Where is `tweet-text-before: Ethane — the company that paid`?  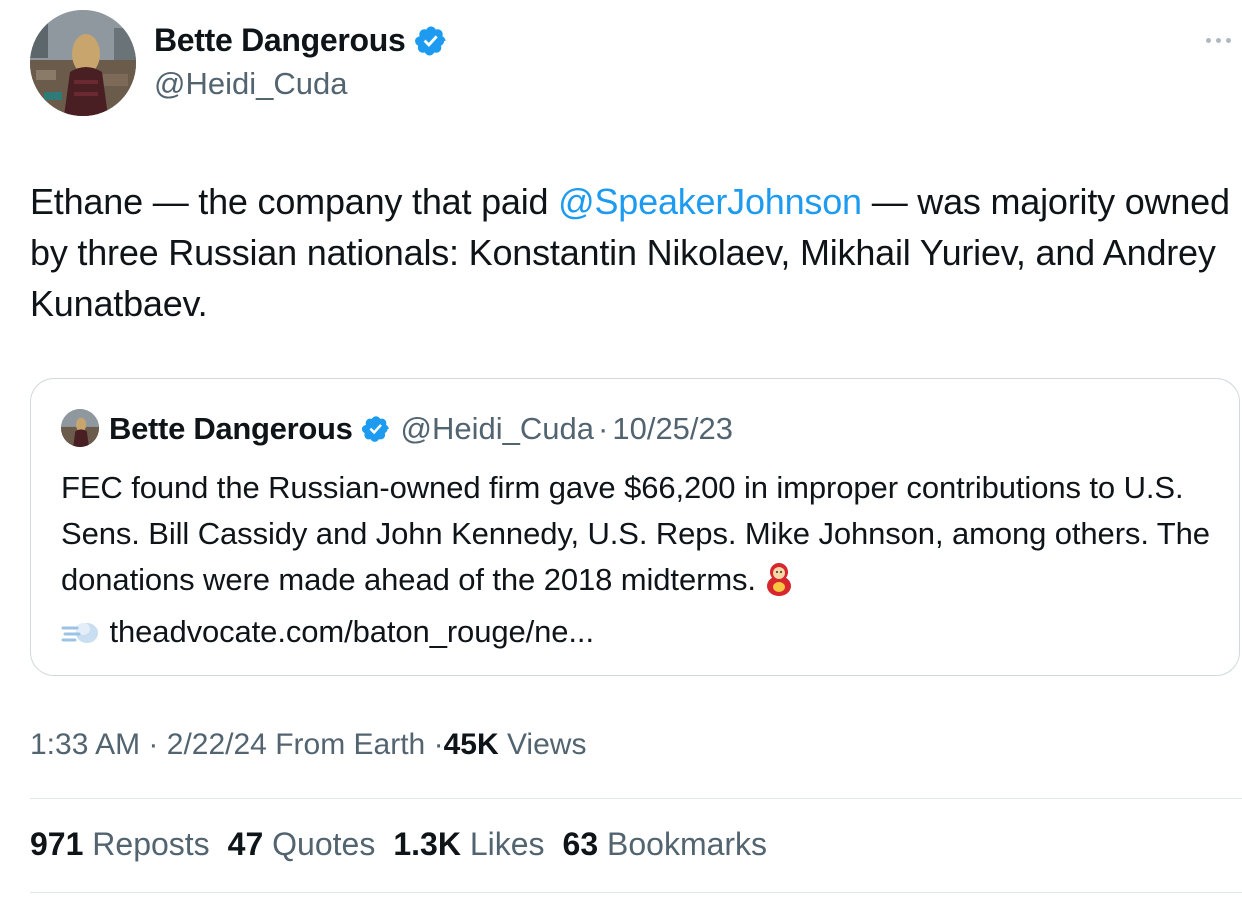 tweet-text-before: Ethane — the company that paid is located at coordinates (294, 201).